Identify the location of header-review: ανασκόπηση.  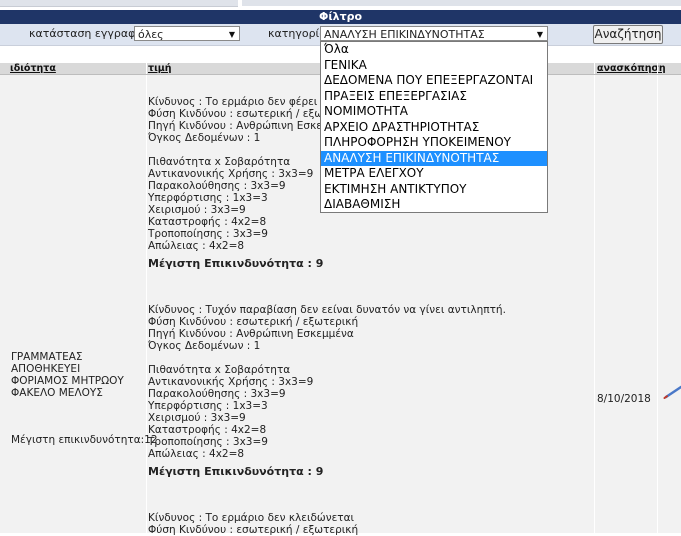
(631, 68).